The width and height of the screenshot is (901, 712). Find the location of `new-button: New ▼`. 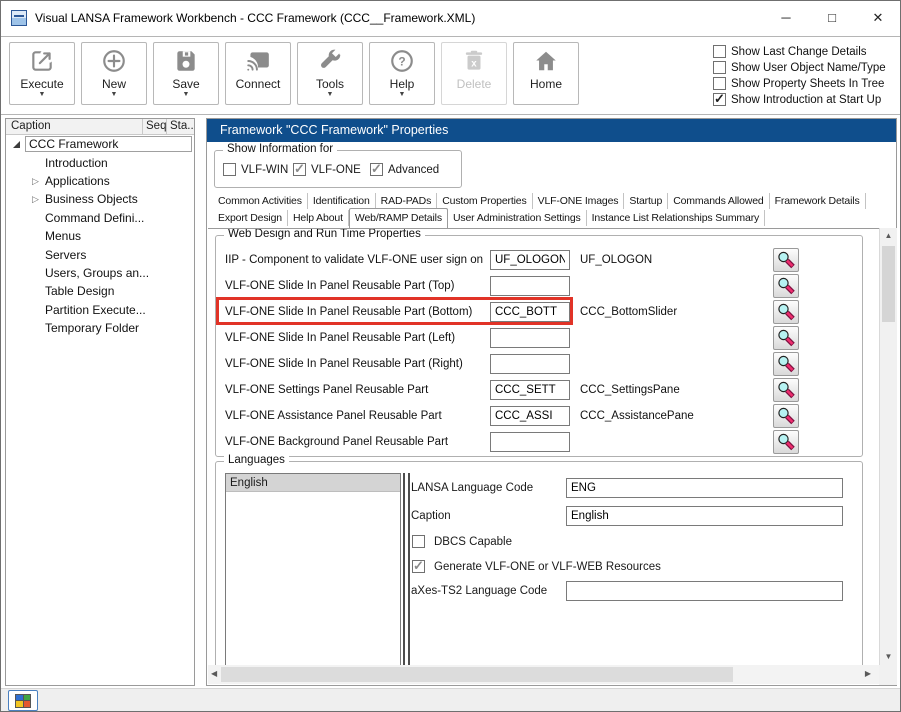

new-button: New ▼ is located at coordinates (114, 73).